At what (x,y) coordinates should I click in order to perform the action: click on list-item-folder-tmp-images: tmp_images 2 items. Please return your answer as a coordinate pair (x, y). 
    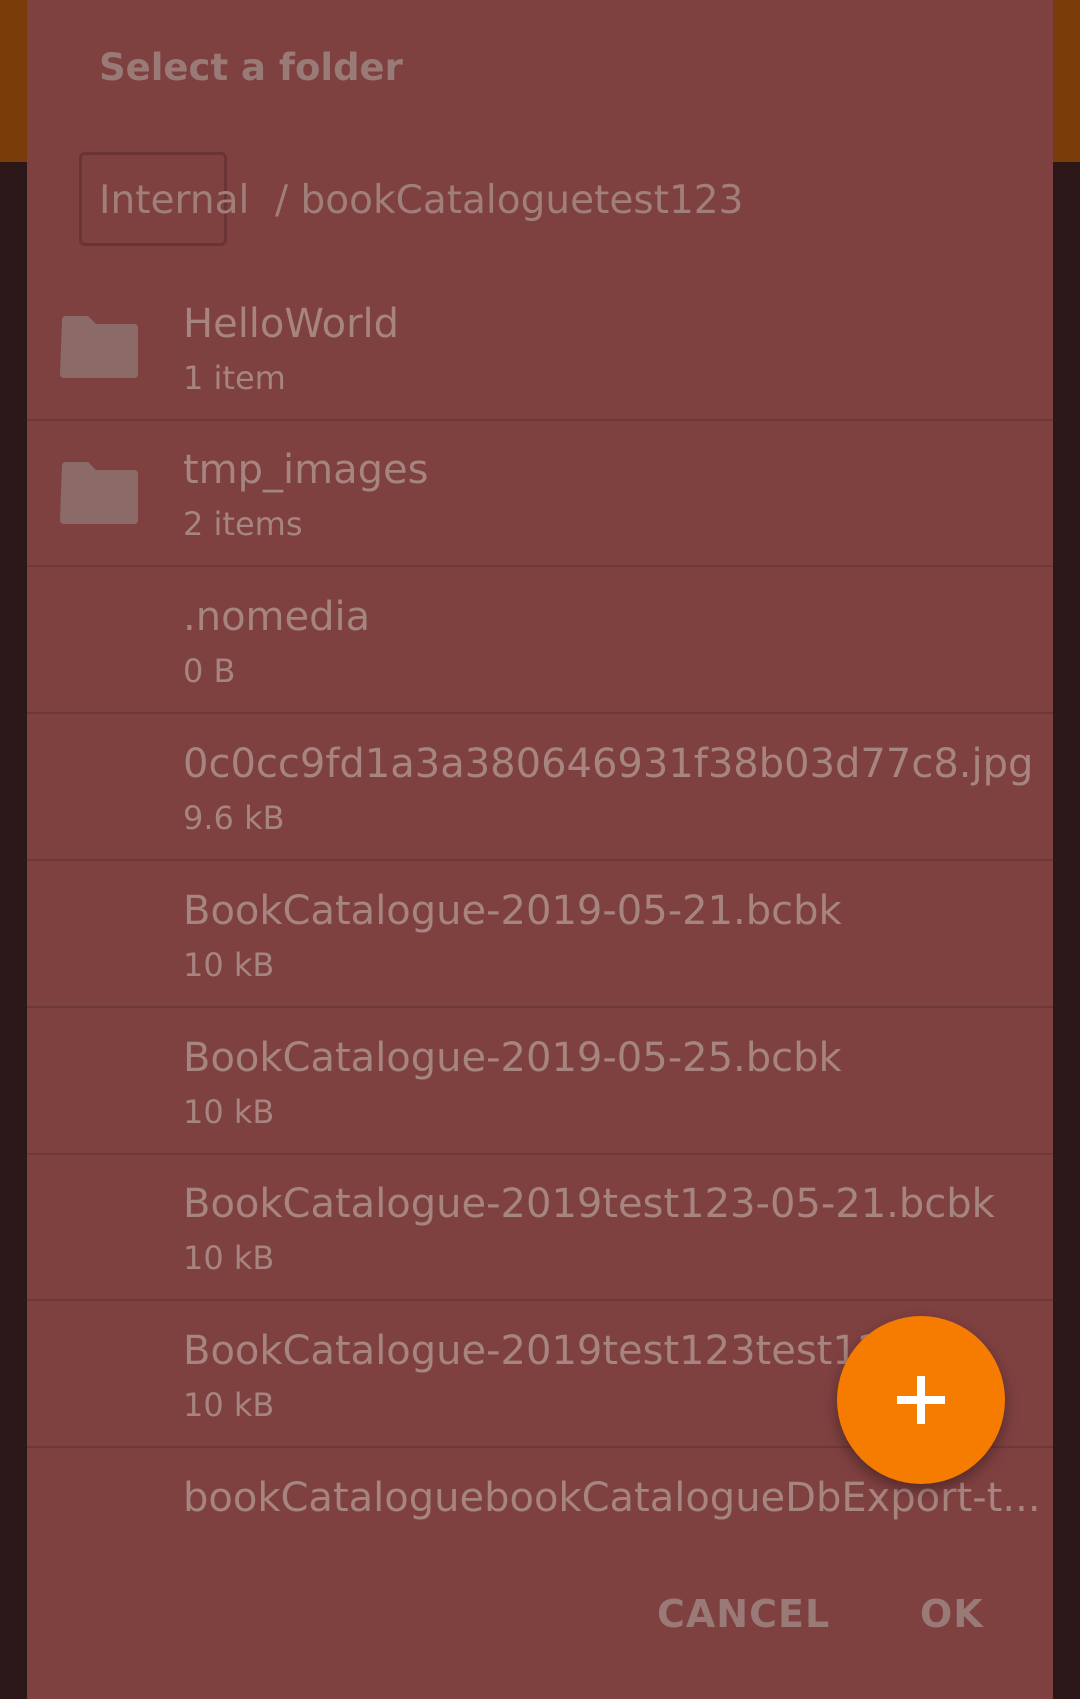
    Looking at the image, I should click on (540, 494).